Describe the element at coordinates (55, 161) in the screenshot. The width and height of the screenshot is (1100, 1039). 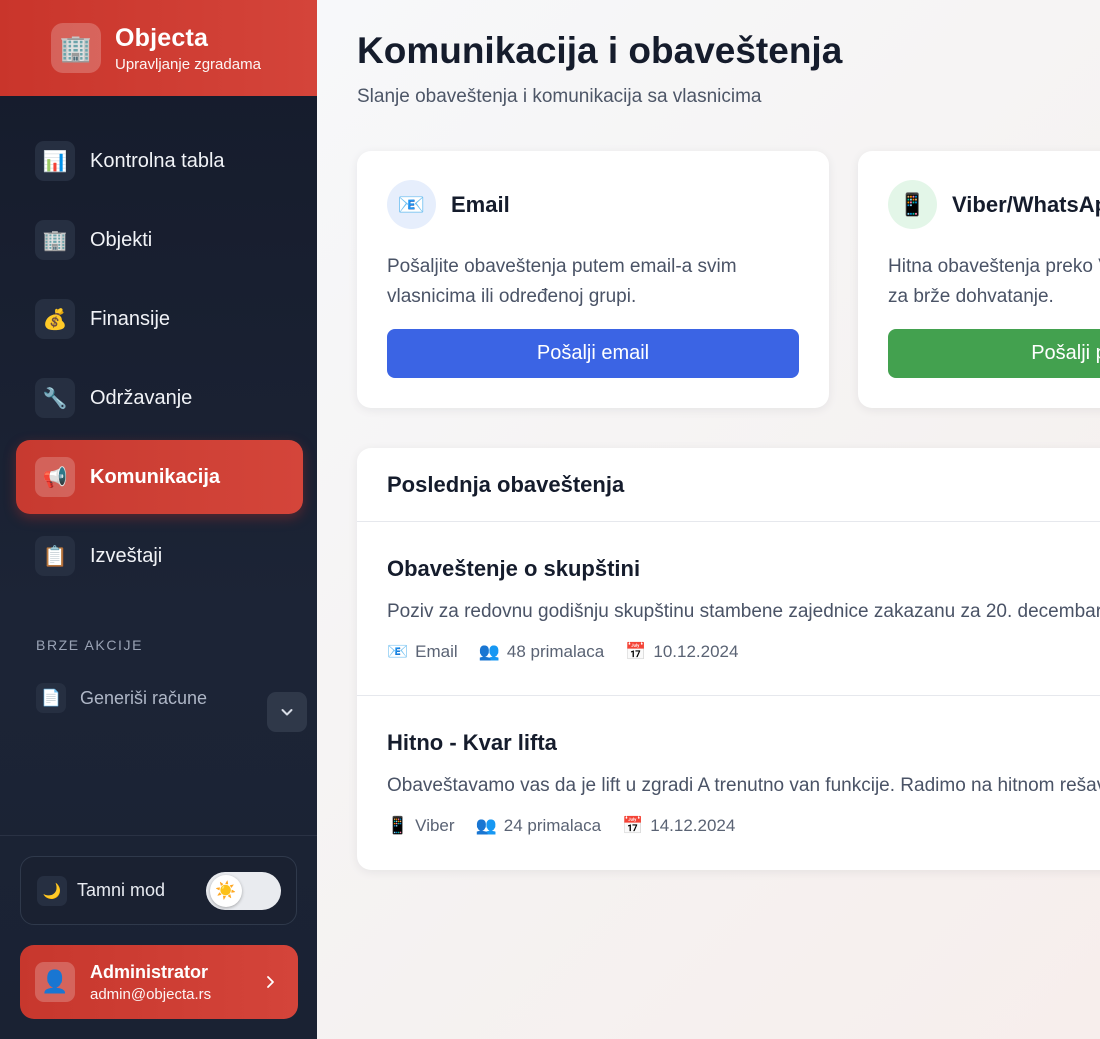
I see `chart-icon: 📊` at that location.